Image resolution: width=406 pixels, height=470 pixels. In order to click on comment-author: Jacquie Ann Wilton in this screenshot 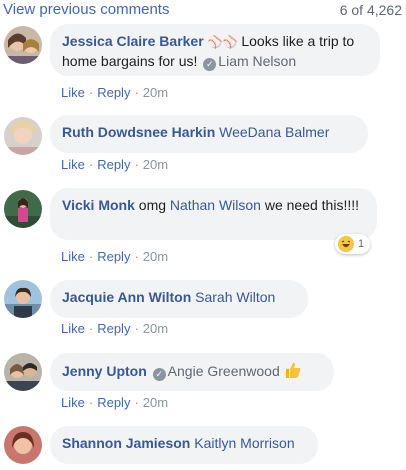, I will do `click(126, 297)`.